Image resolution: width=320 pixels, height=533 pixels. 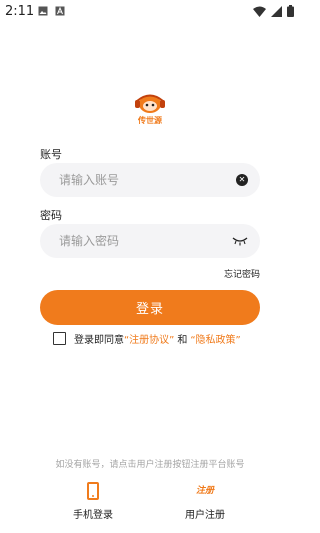 I want to click on register-icon: 注册, so click(x=204, y=491).